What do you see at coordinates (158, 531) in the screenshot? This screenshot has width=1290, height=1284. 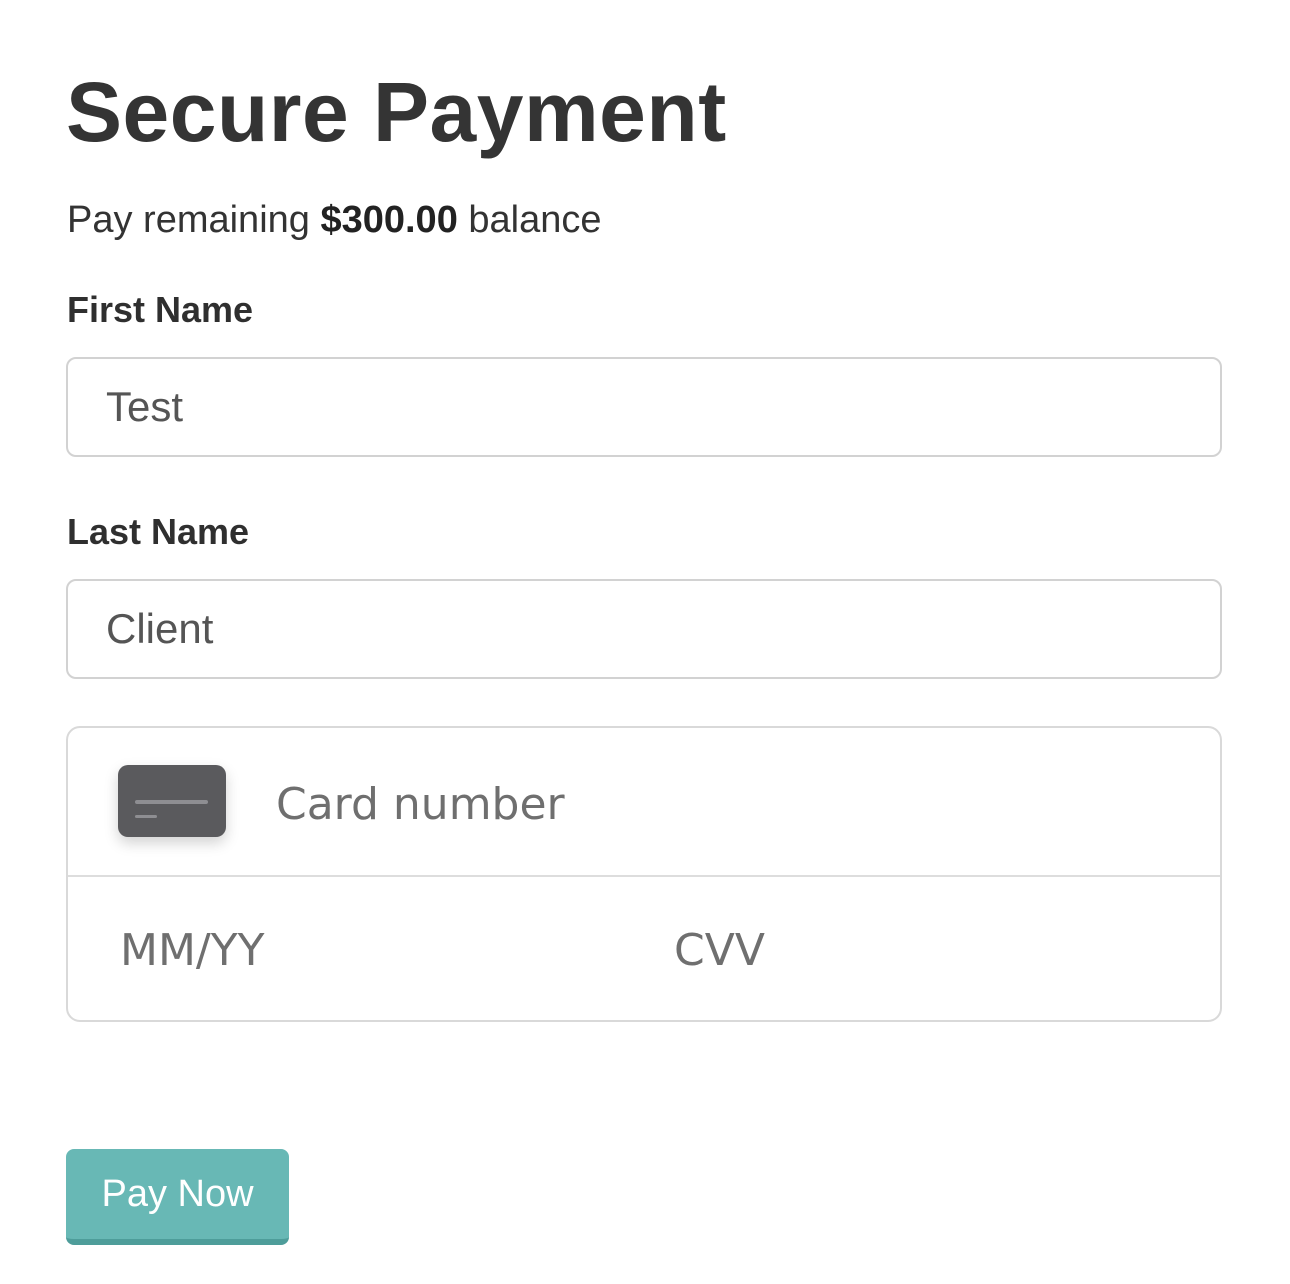 I see `last-name-label: Last Name` at bounding box center [158, 531].